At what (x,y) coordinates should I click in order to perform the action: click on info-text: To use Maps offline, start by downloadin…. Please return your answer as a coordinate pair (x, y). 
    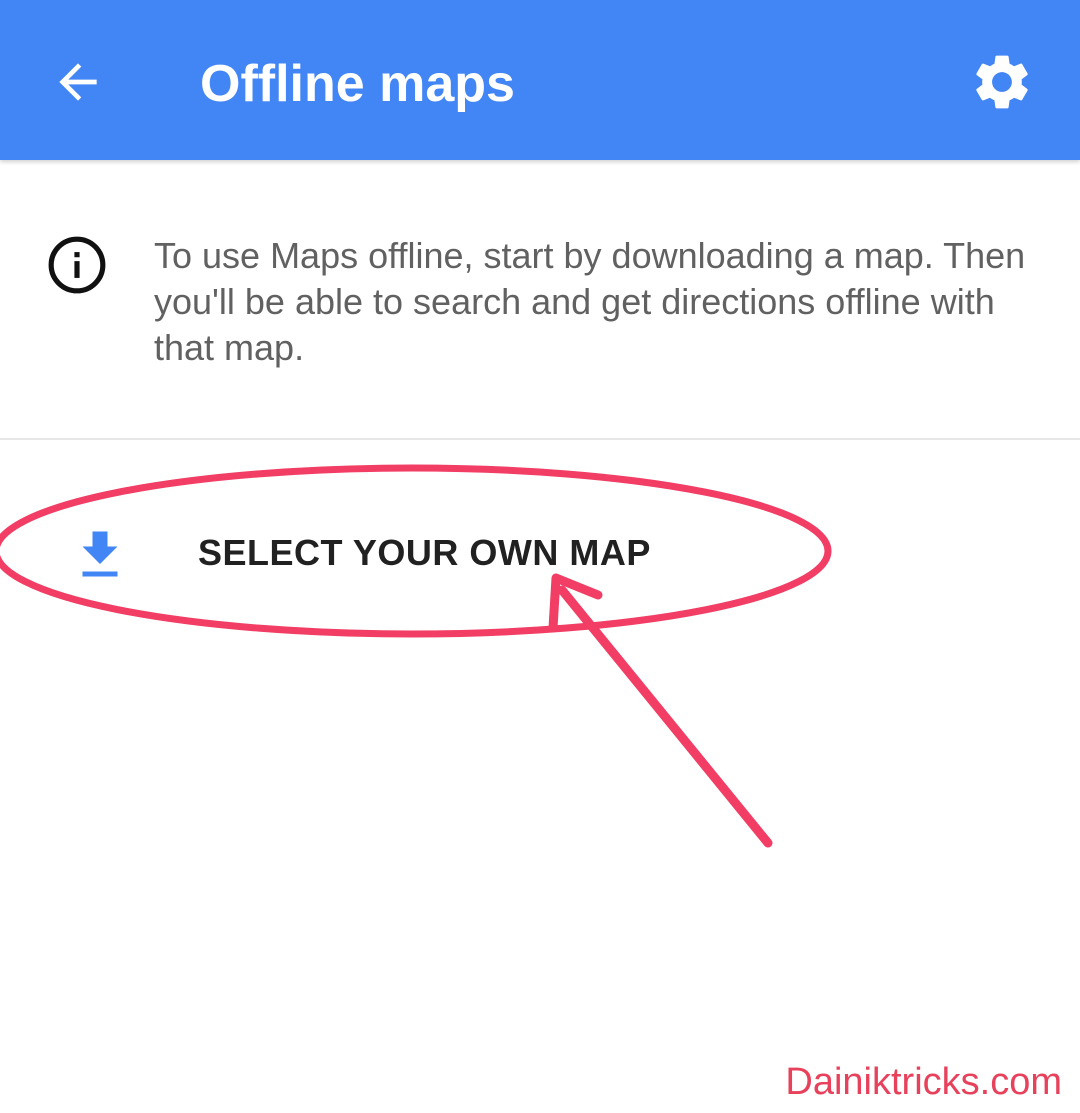
    Looking at the image, I should click on (590, 301).